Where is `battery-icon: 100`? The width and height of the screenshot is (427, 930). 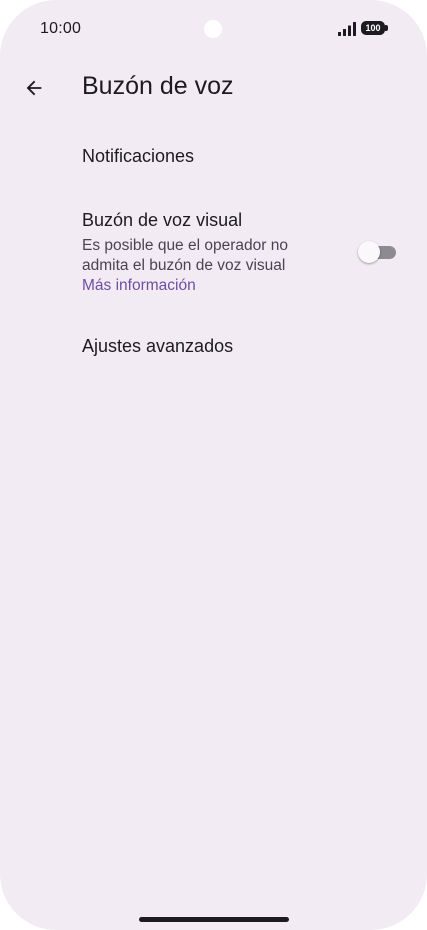 battery-icon: 100 is located at coordinates (375, 29).